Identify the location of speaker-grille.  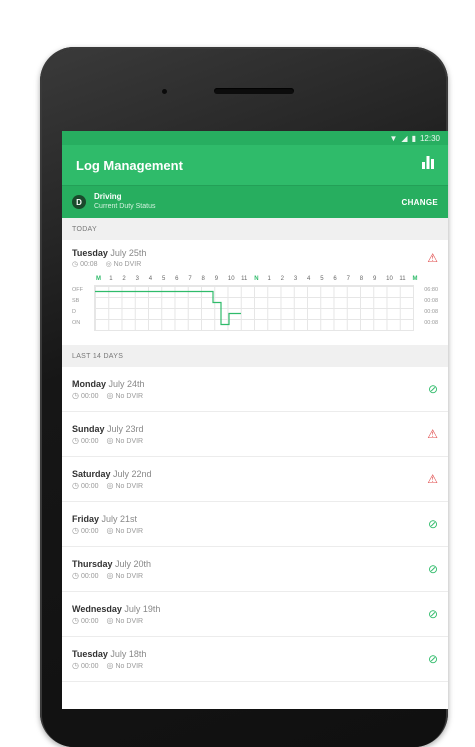
(254, 91).